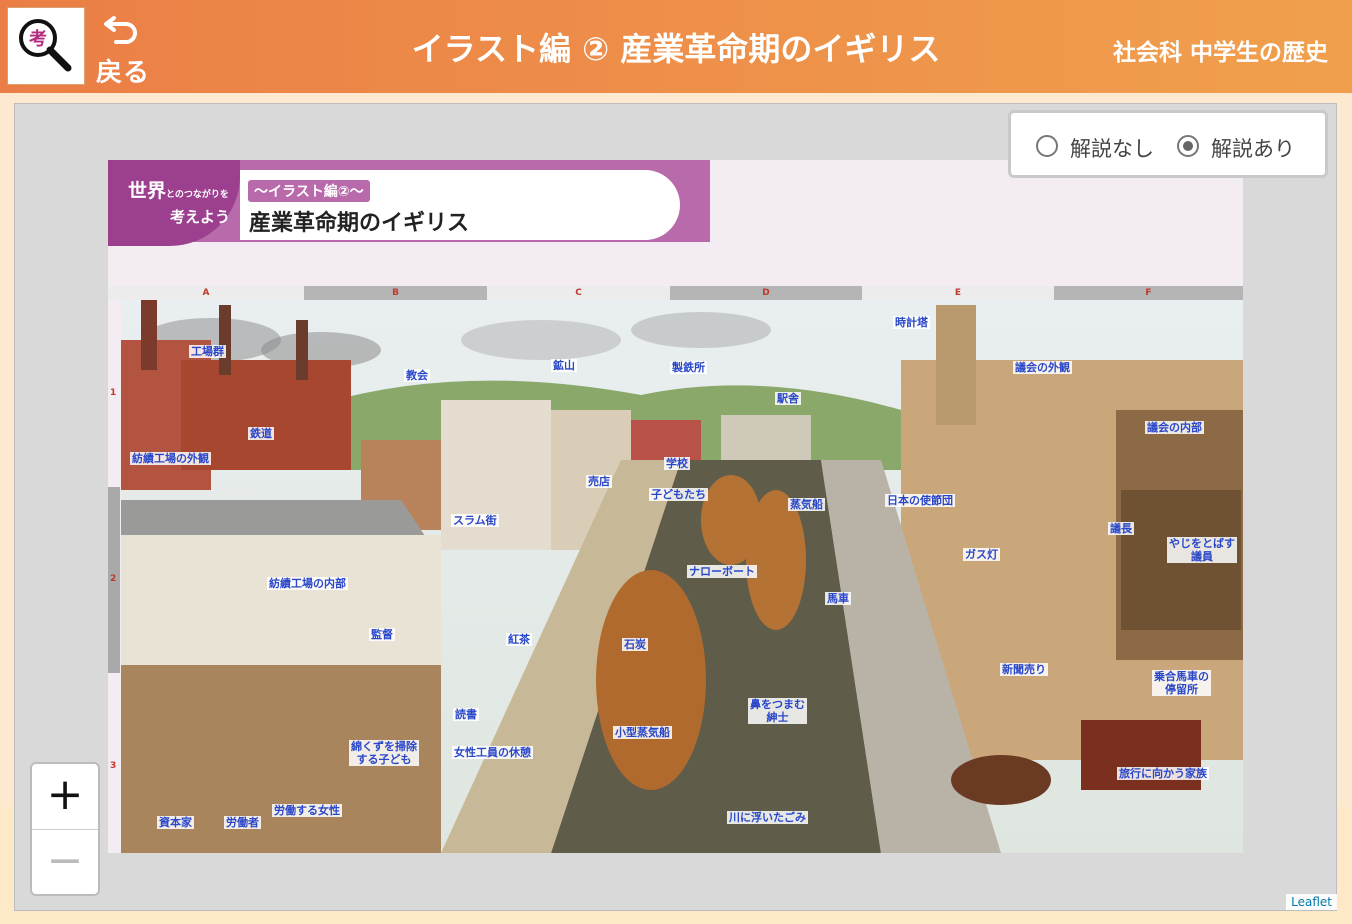  What do you see at coordinates (113, 766) in the screenshot?
I see `grid-row-3: 3` at bounding box center [113, 766].